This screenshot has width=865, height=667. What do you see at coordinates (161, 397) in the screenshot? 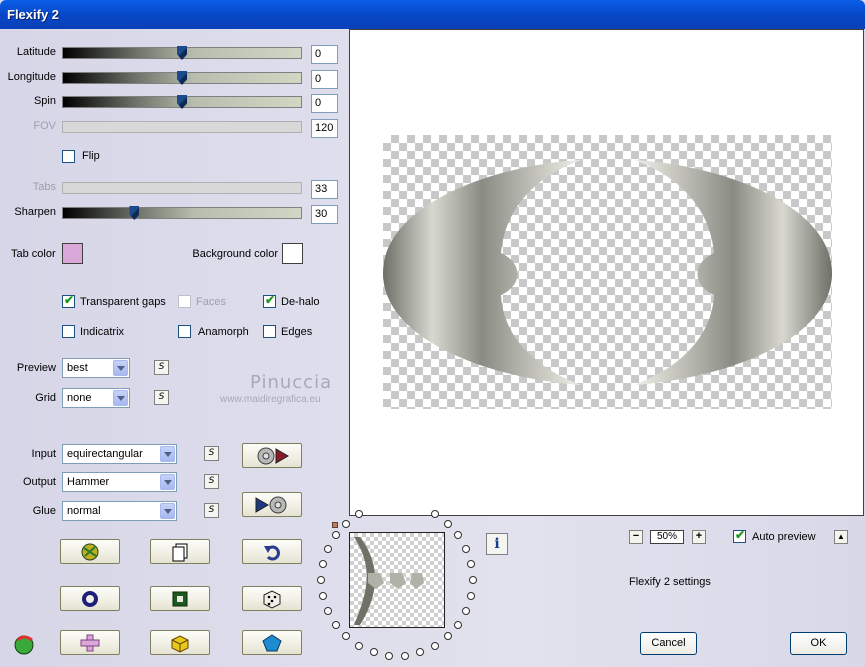
I see `grid-s-button: S` at bounding box center [161, 397].